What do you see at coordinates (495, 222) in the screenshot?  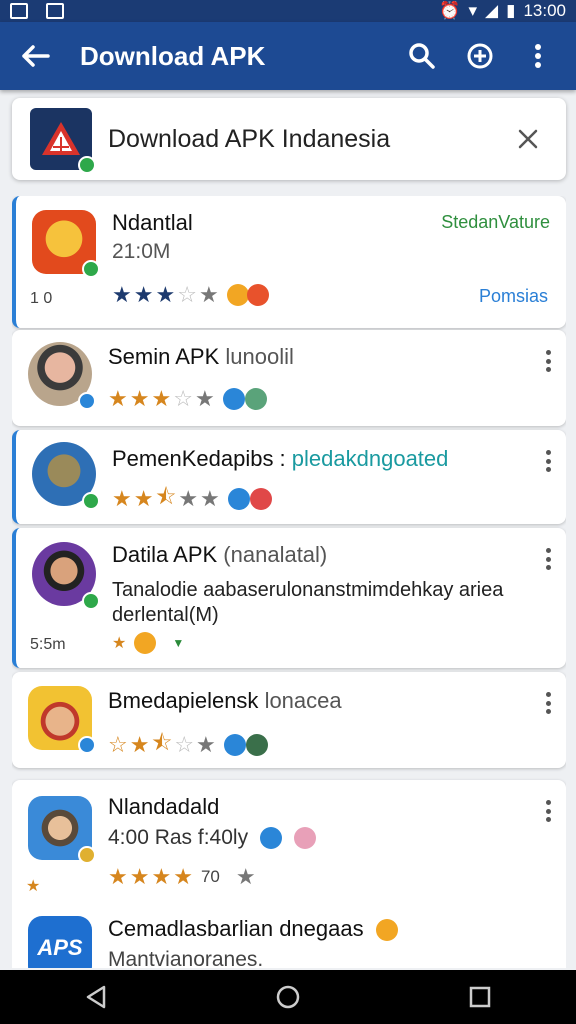 I see `developer-link: StedanVature` at bounding box center [495, 222].